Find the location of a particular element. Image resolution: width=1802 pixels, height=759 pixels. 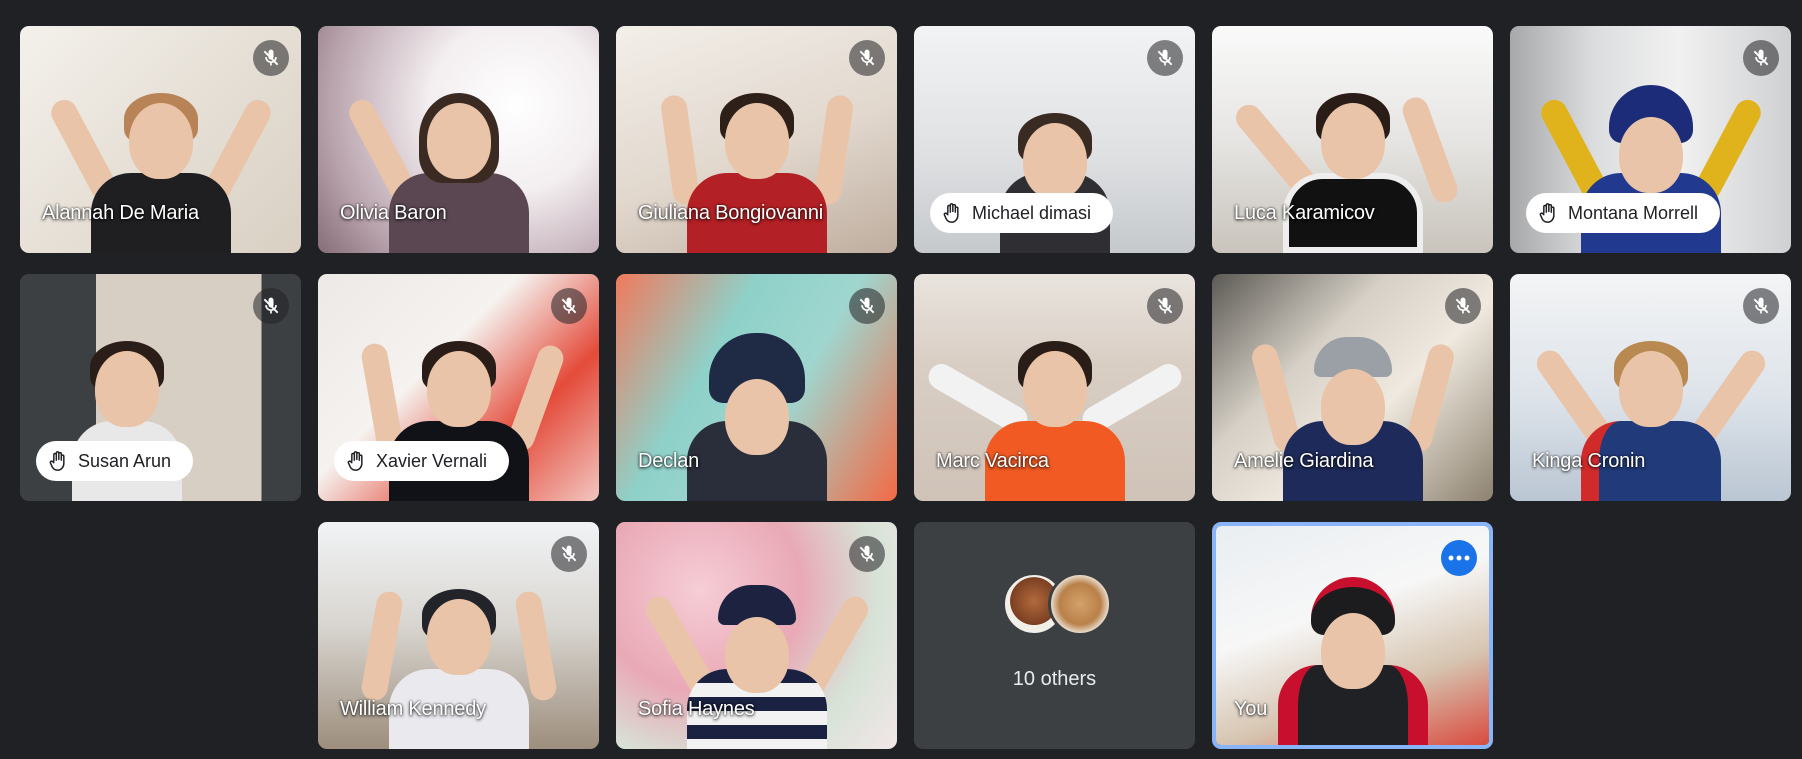

others-count: 10 others is located at coordinates (1054, 679).